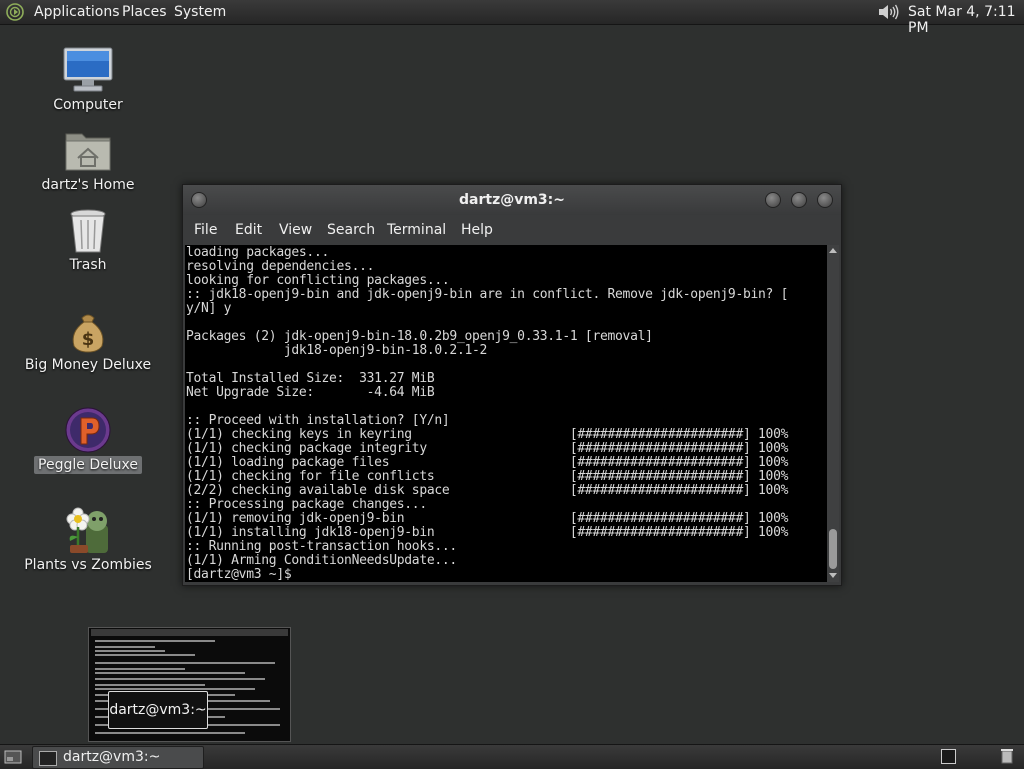 This screenshot has height=769, width=1024. Describe the element at coordinates (189, 632) in the screenshot. I see `preview-menubar` at that location.